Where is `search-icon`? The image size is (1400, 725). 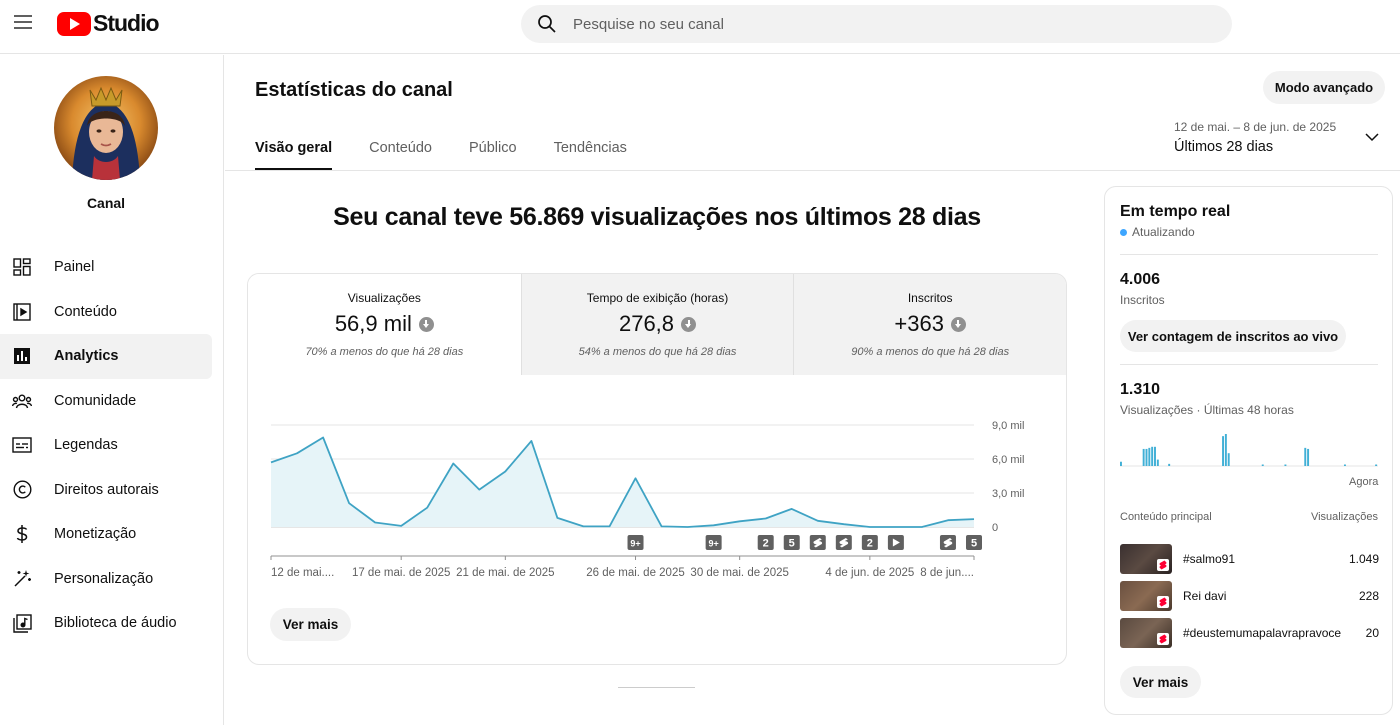
search-icon is located at coordinates (547, 24).